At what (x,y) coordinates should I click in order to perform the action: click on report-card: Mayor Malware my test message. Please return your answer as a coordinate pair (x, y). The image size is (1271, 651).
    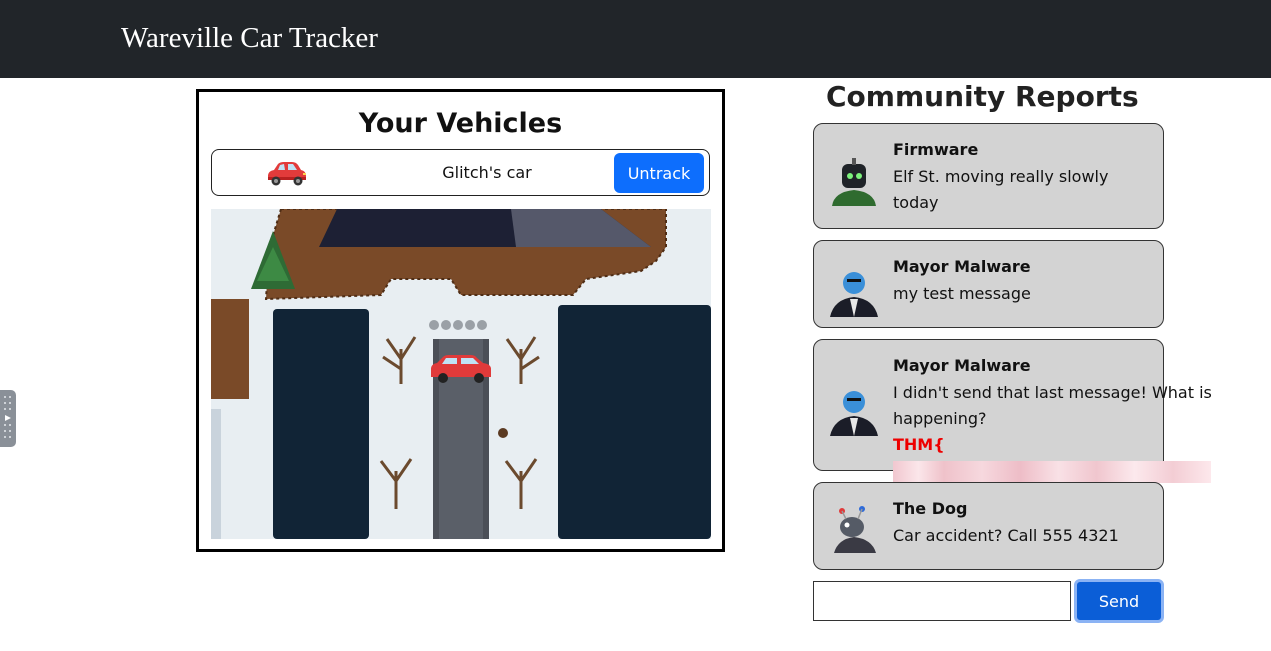
    Looking at the image, I should click on (988, 284).